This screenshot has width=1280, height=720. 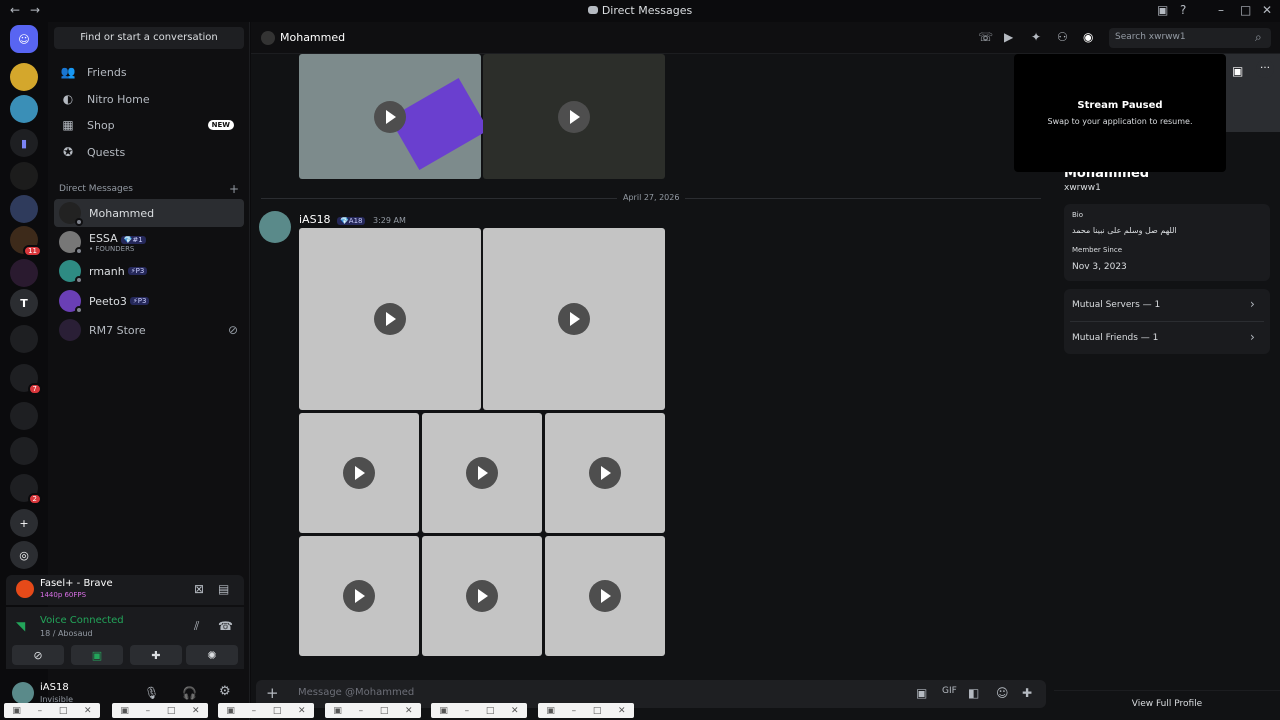 What do you see at coordinates (1062, 37) in the screenshot?
I see `add-friends-icon: ⚇` at bounding box center [1062, 37].